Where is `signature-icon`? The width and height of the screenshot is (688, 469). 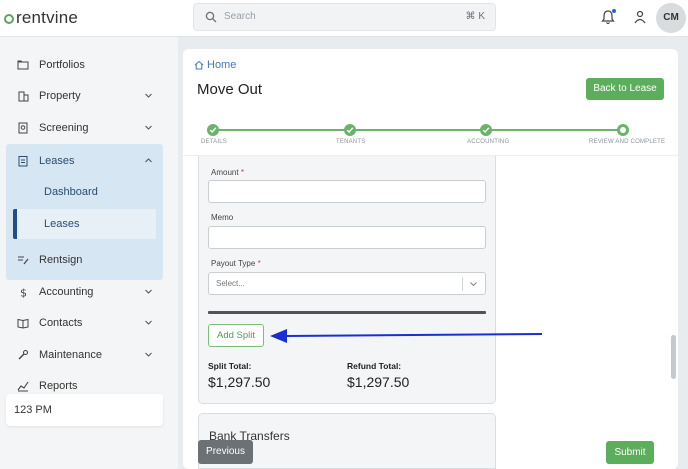 signature-icon is located at coordinates (23, 260).